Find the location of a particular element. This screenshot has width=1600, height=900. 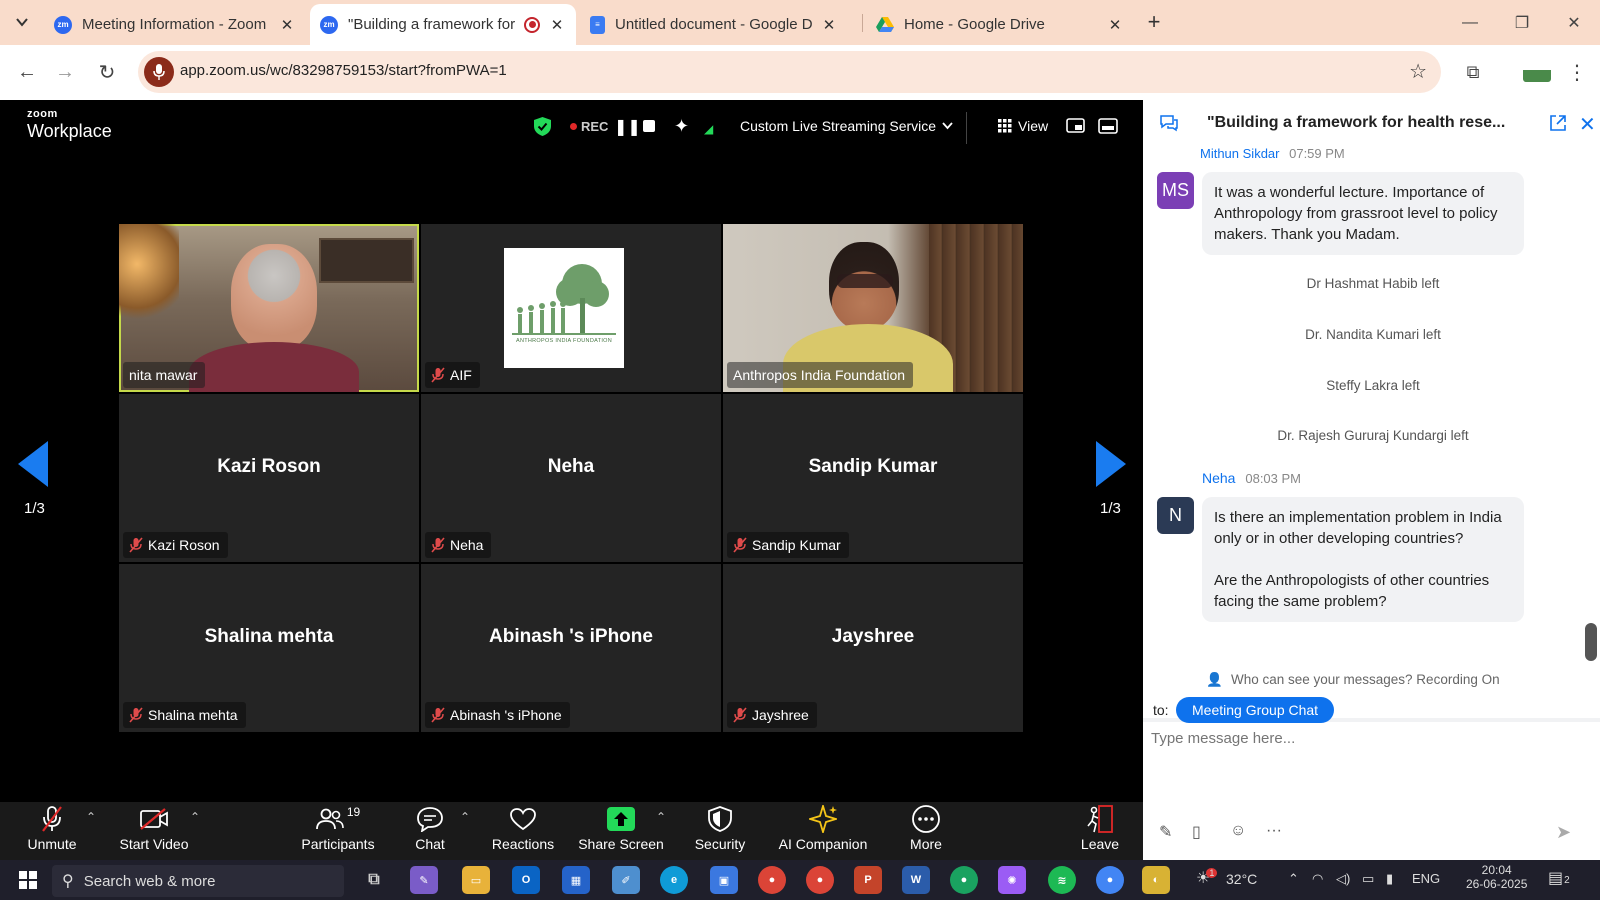

participant-tile: Anthropos India Foundation is located at coordinates (873, 308).